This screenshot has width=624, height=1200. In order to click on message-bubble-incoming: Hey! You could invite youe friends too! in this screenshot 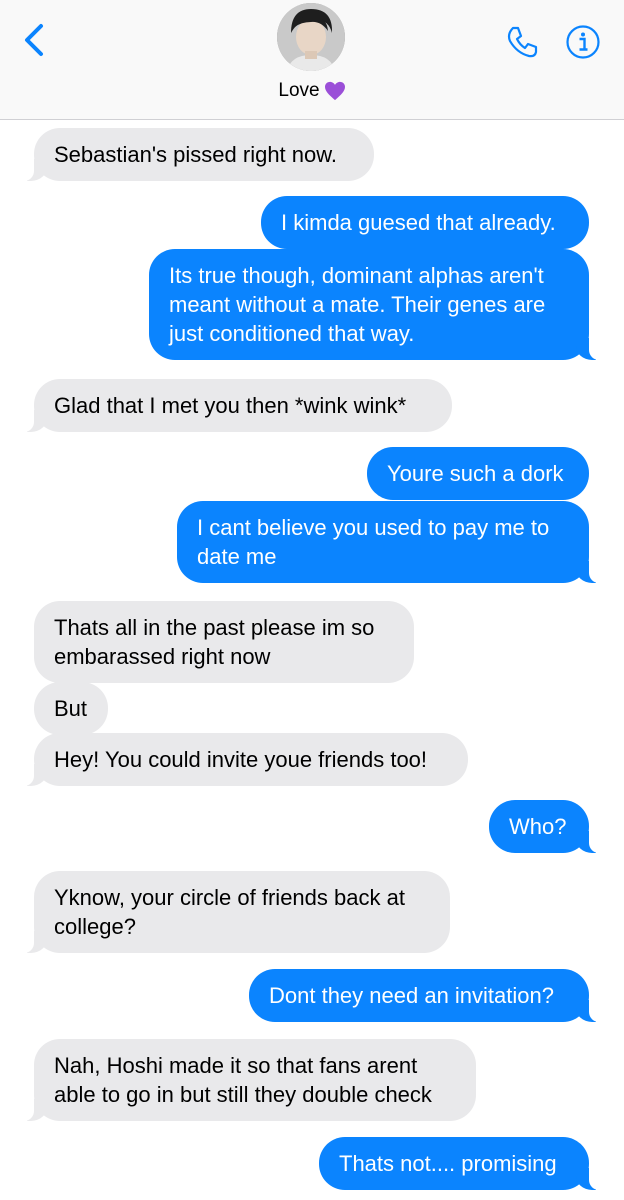, I will do `click(238, 759)`.